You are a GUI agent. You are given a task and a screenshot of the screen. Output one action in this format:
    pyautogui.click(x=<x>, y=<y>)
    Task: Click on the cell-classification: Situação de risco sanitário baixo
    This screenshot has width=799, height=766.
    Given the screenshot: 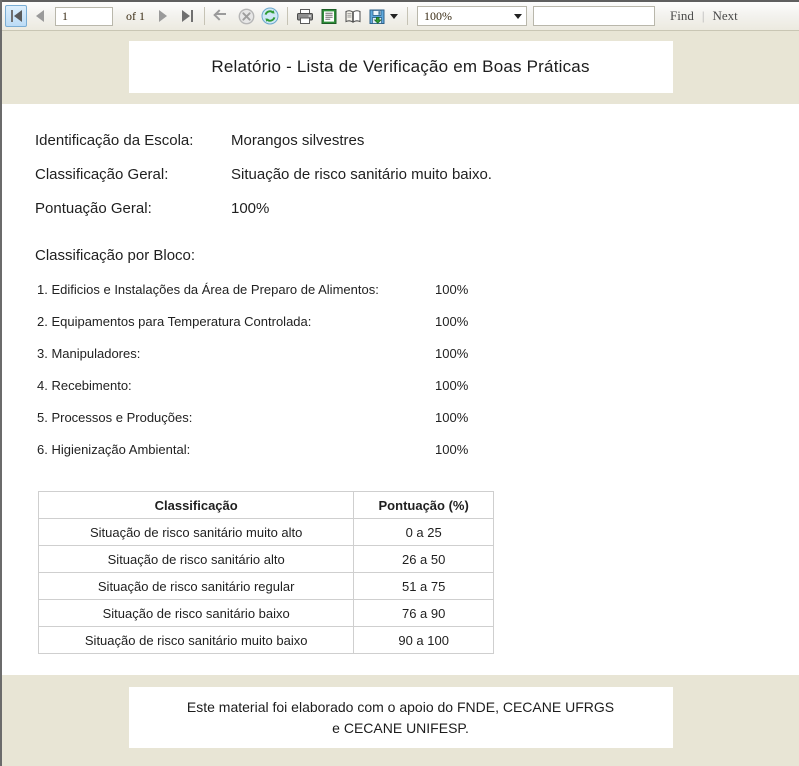 What is the action you would take?
    pyautogui.click(x=196, y=613)
    